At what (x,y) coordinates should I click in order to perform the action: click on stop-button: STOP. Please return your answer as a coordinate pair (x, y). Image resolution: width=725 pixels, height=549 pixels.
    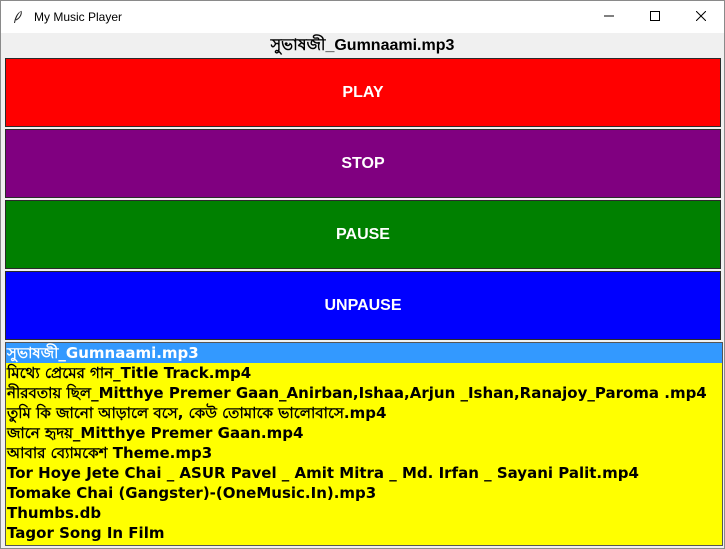
    Looking at the image, I should click on (363, 163).